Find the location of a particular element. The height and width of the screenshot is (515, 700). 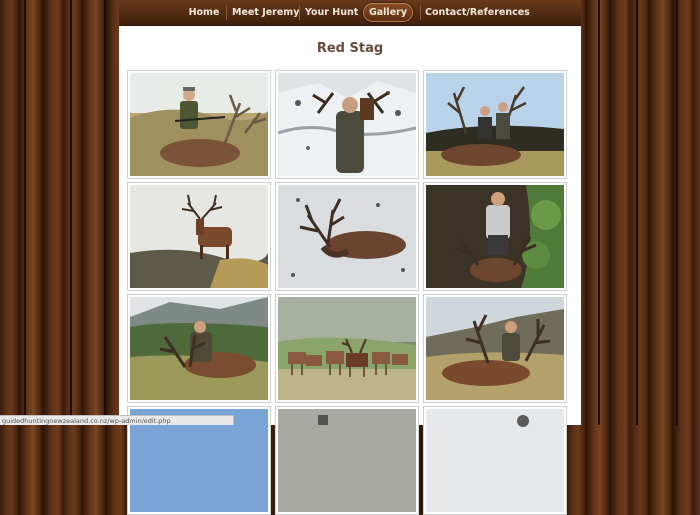

photo-herd-of-deer is located at coordinates (347, 348).